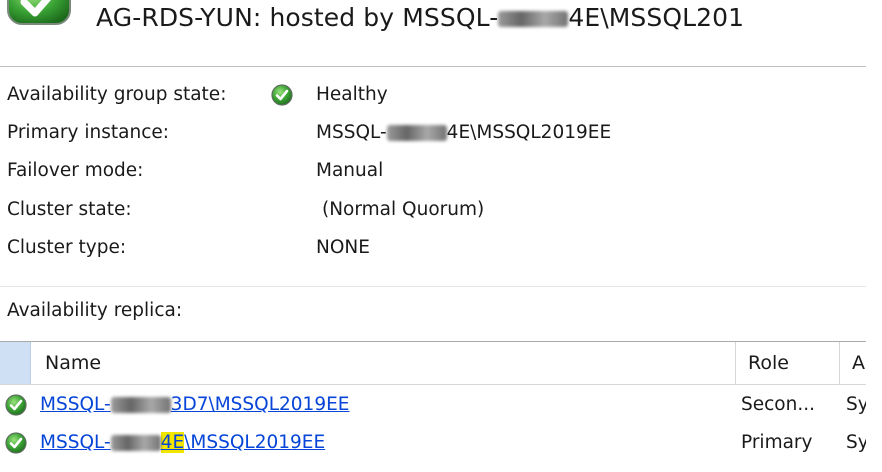  What do you see at coordinates (88, 132) in the screenshot?
I see `primary-instance-label: Primary instance:` at bounding box center [88, 132].